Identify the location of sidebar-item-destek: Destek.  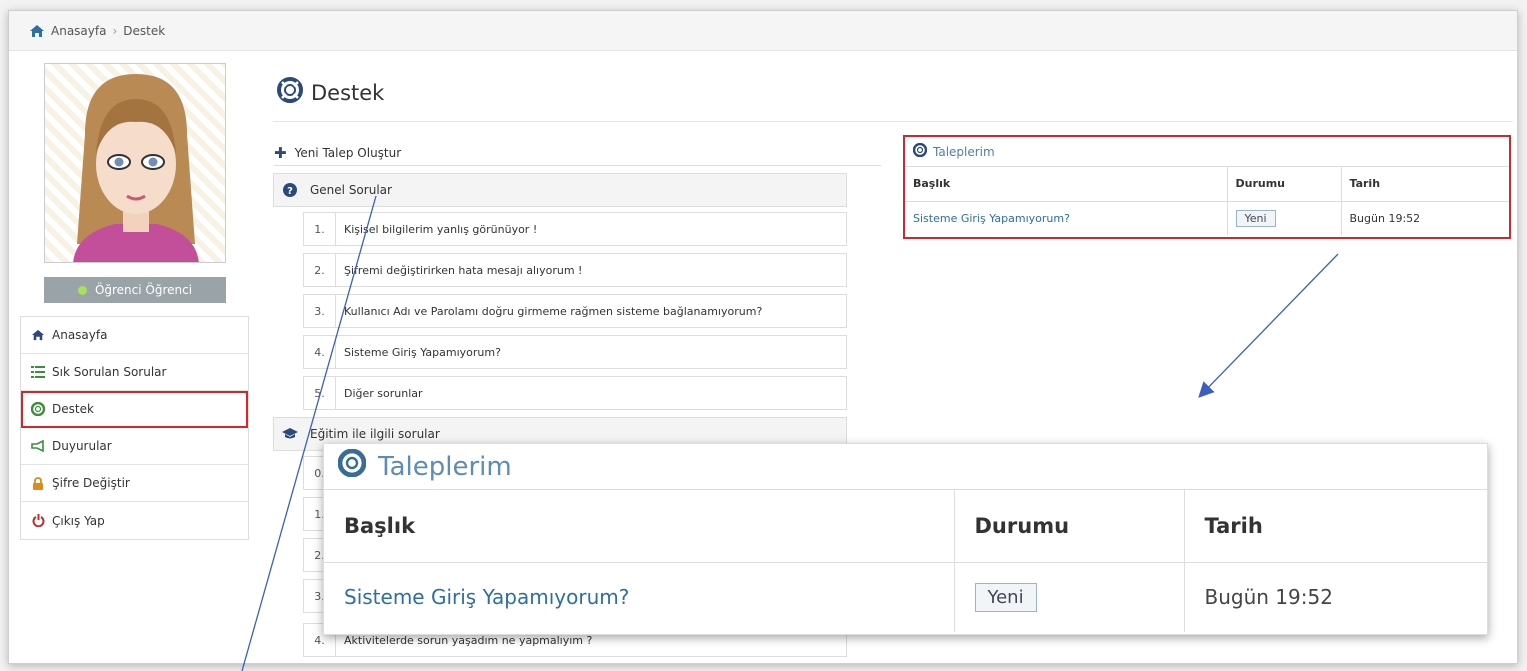
(134, 409).